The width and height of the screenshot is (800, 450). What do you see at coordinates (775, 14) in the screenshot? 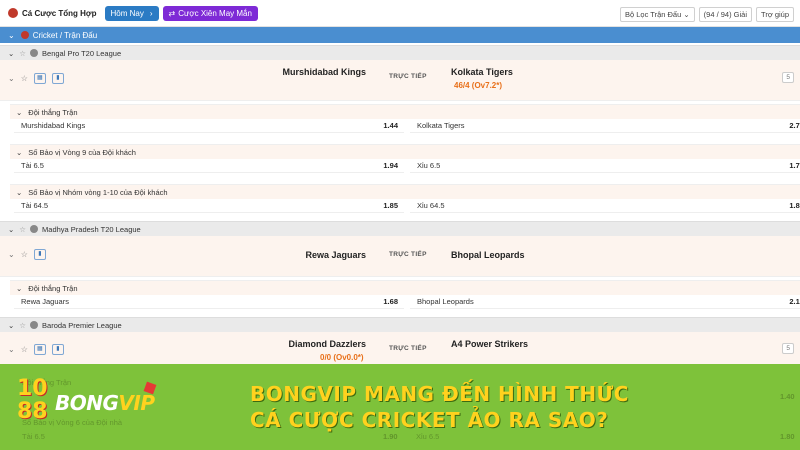
I see `help-button: Trợ giúp` at bounding box center [775, 14].